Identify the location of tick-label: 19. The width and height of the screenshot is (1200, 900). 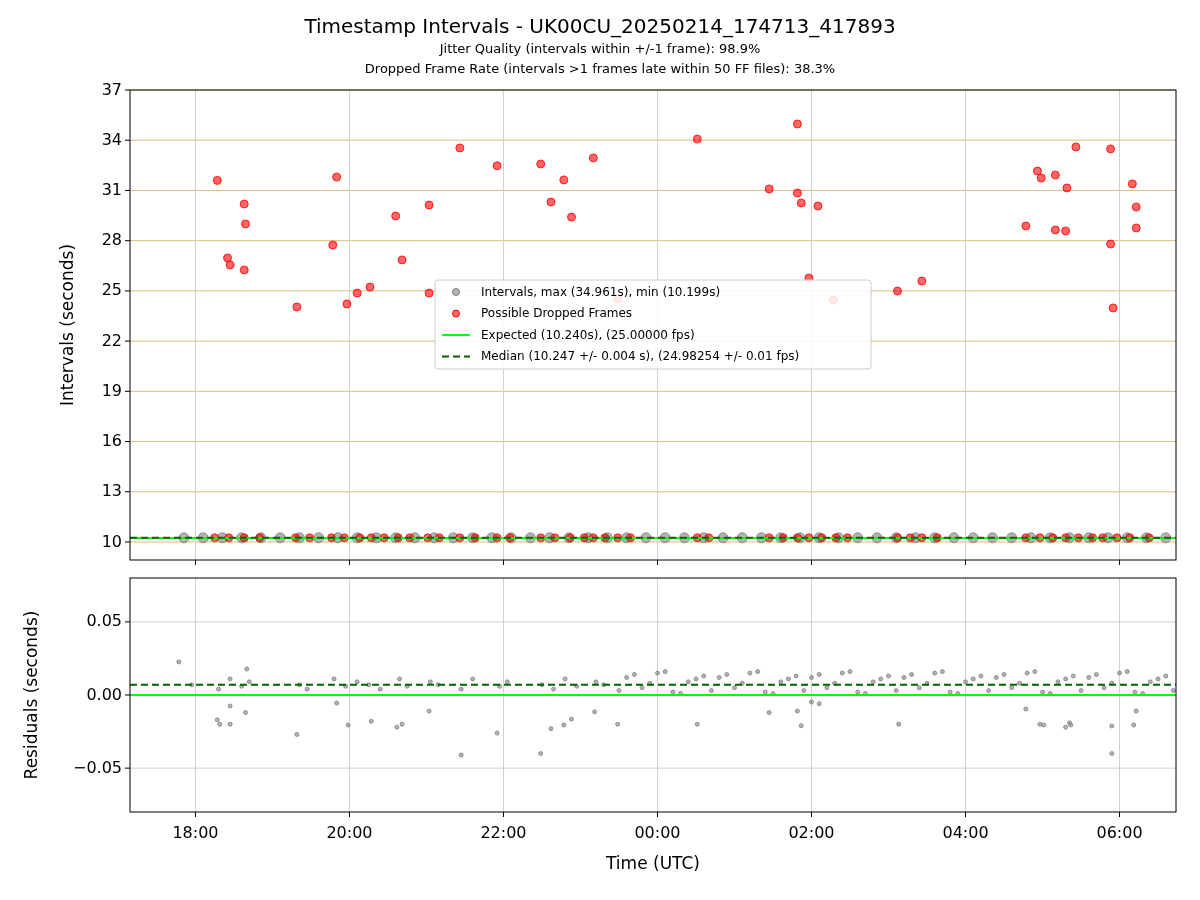
(111, 390).